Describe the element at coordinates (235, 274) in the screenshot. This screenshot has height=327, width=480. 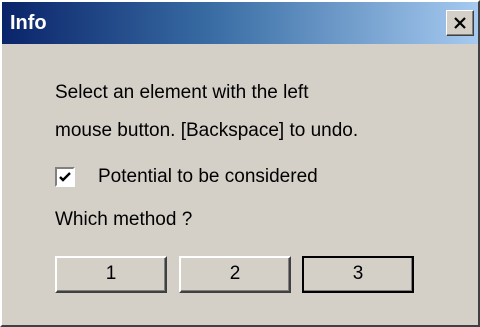
I see `method-2-button: 2` at that location.